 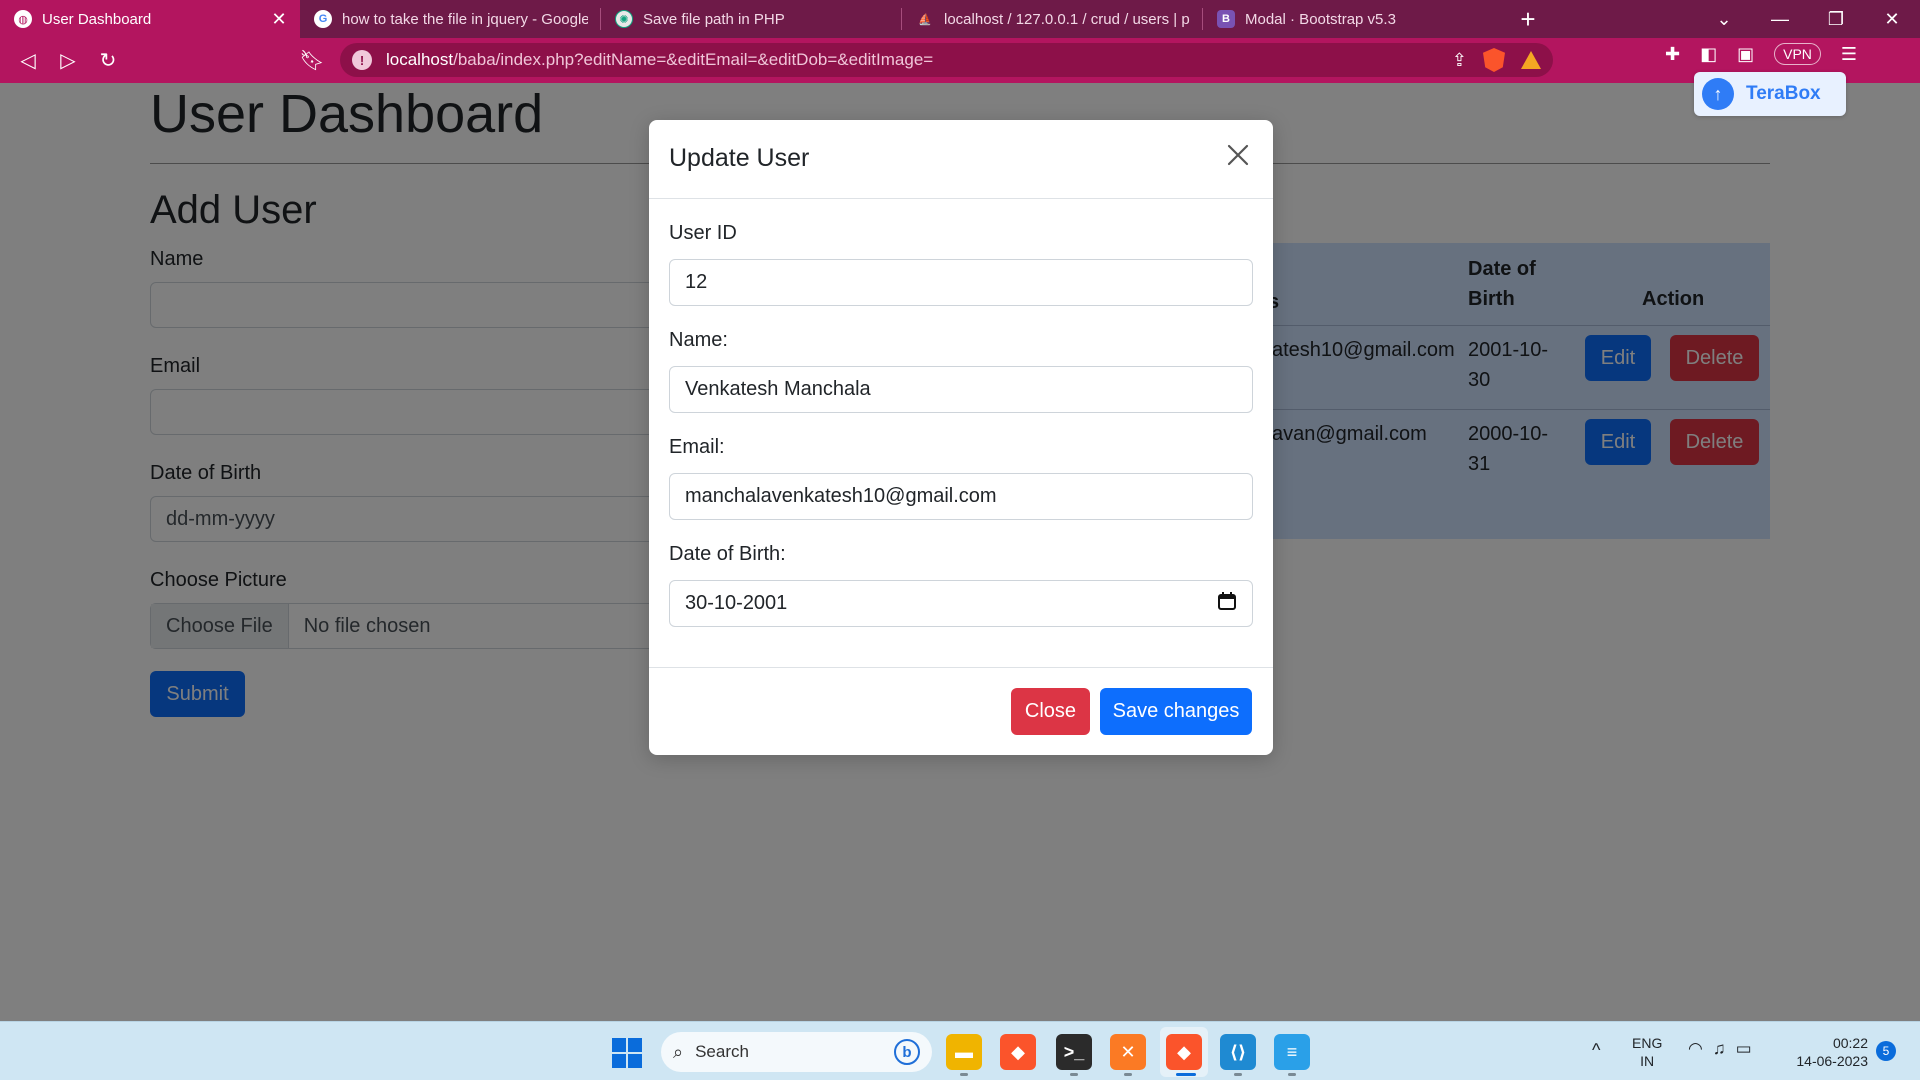 What do you see at coordinates (312, 60) in the screenshot?
I see `bookmark-icon: 🔖︎` at bounding box center [312, 60].